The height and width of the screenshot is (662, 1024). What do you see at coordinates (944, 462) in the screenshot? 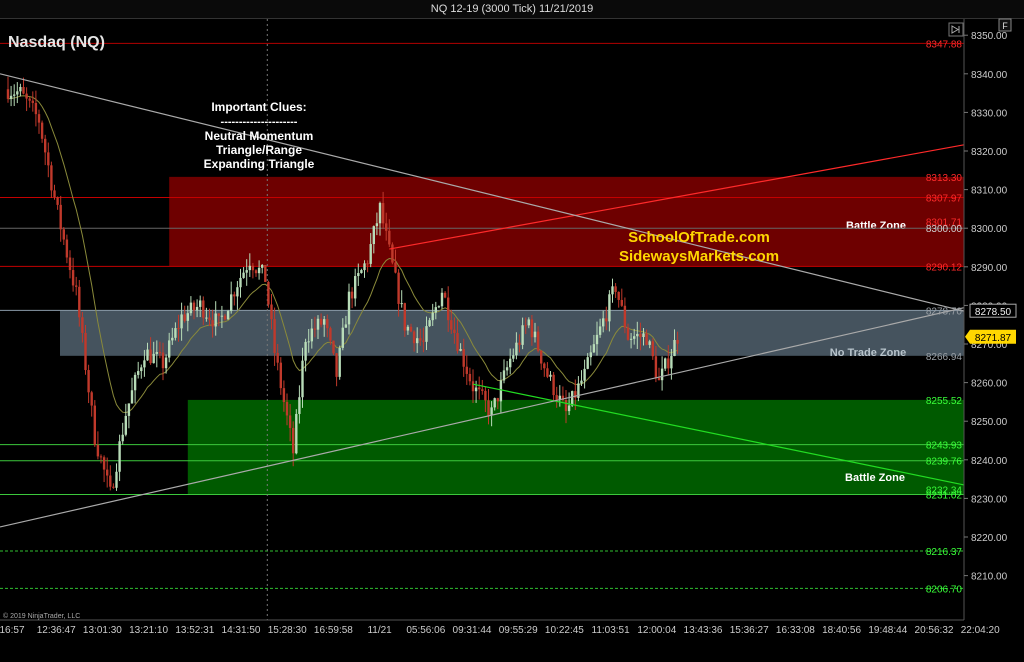
I see `price-level-label: 8239.76` at bounding box center [944, 462].